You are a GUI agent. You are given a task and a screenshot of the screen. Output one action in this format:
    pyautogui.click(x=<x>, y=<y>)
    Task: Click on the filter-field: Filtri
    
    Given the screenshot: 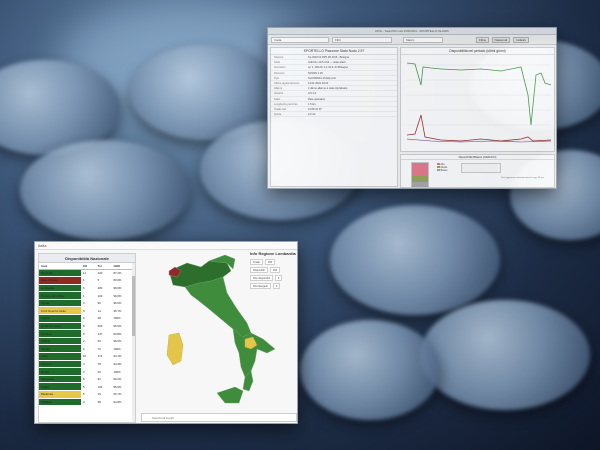 What is the action you would take?
    pyautogui.click(x=362, y=39)
    